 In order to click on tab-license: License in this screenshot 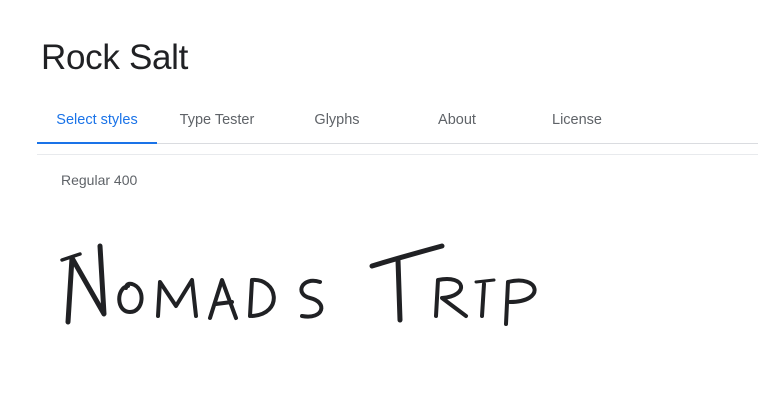, I will do `click(577, 120)`.